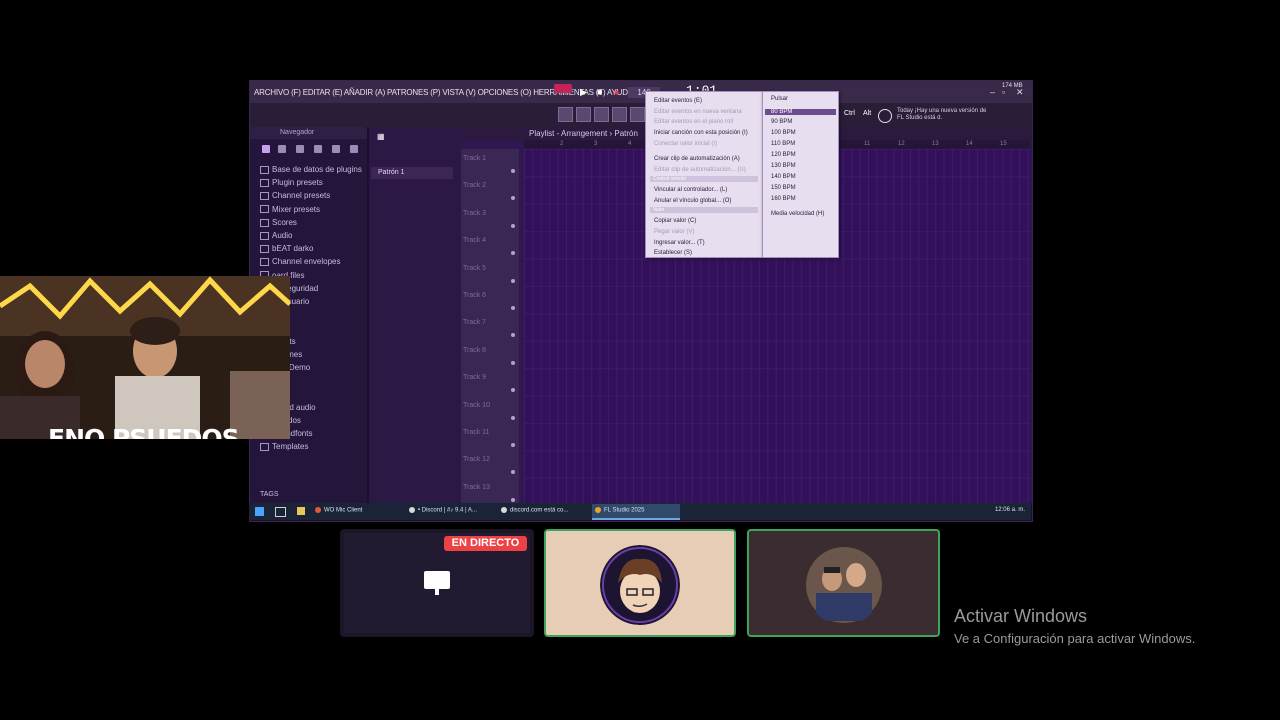 This screenshot has height=720, width=1280. I want to click on maximize-icon: ▫, so click(1003, 92).